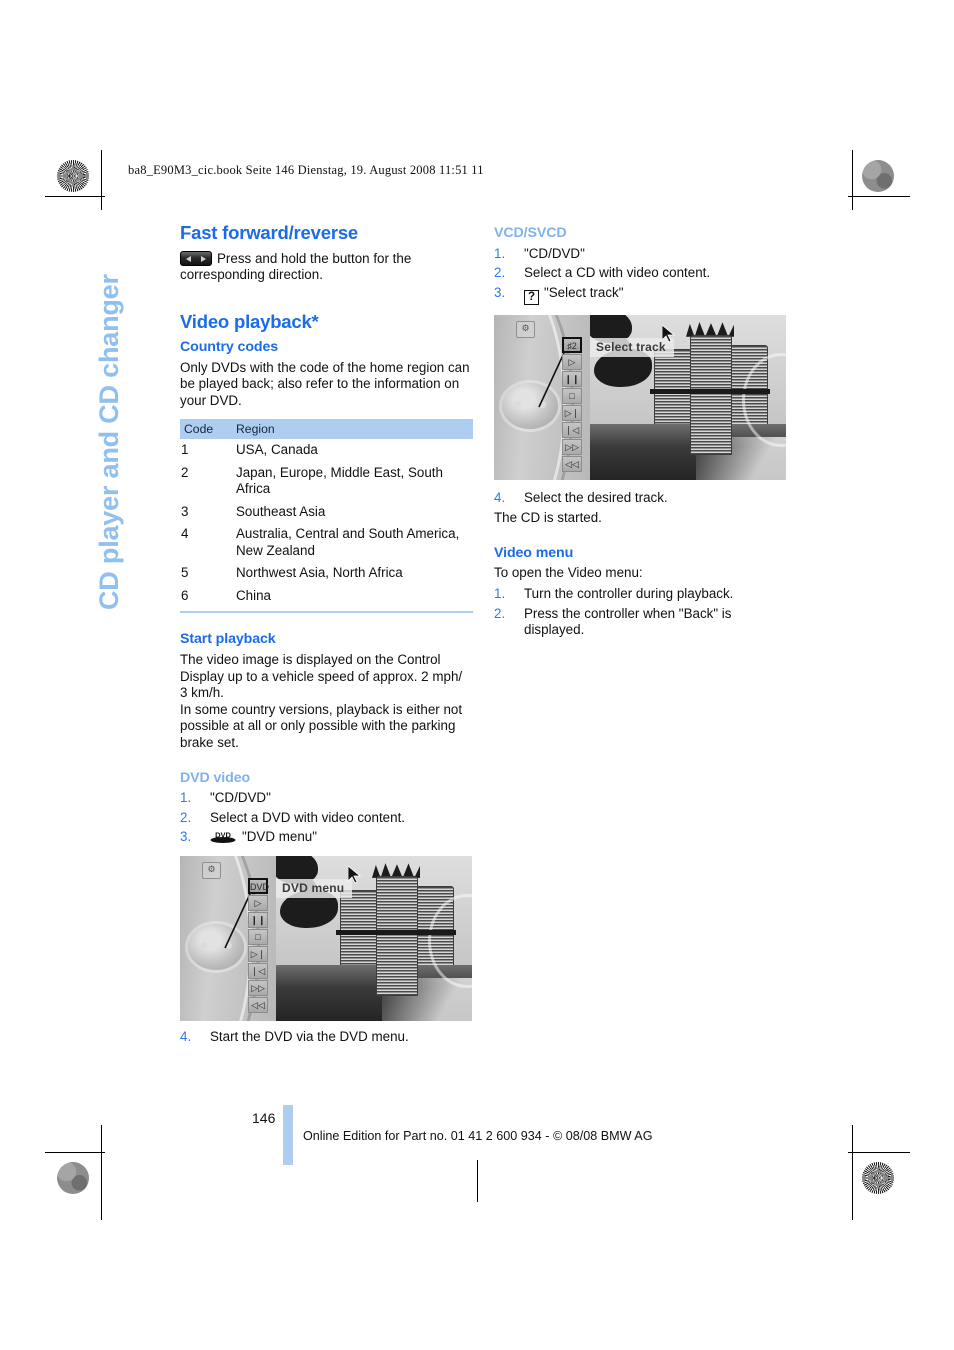 This screenshot has height=1350, width=954. Describe the element at coordinates (73, 218) in the screenshot. I see `crosshair-left-upper` at that location.